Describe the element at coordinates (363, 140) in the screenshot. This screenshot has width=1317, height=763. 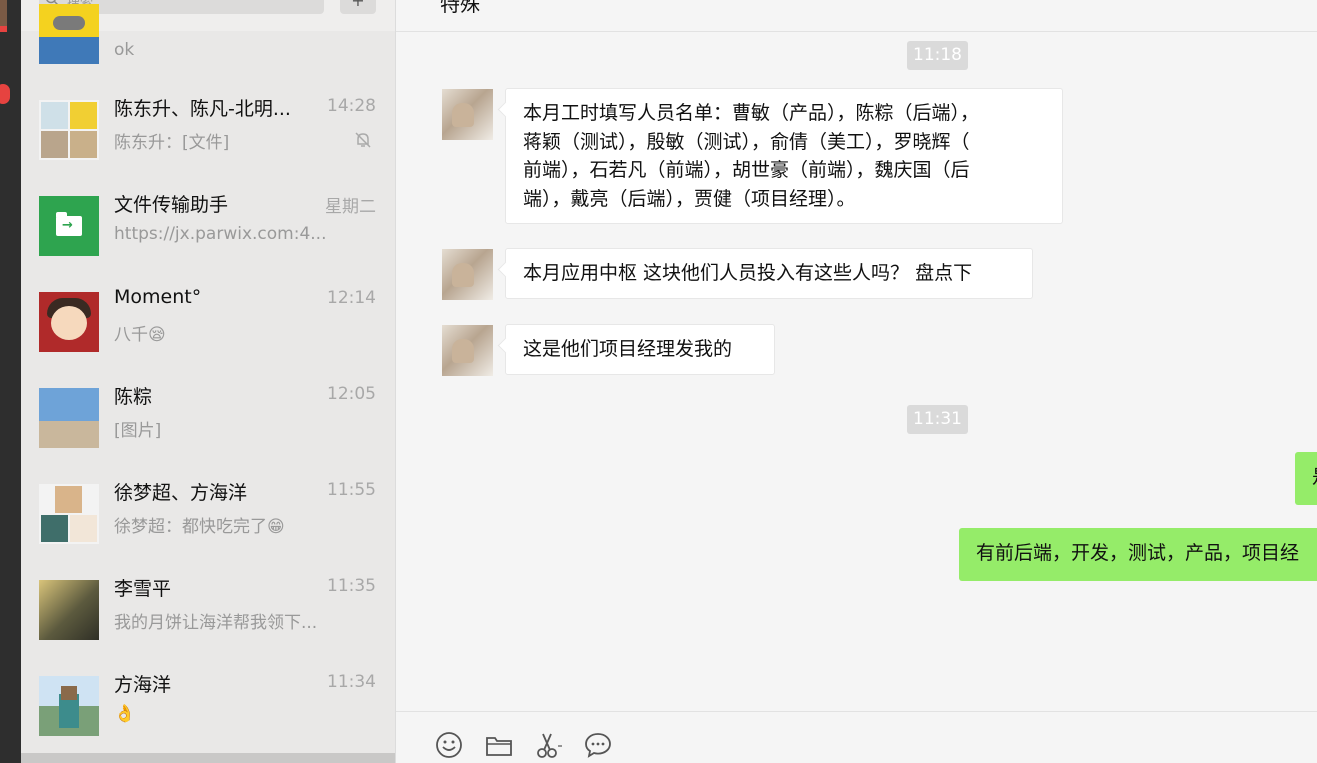
I see `mute-icon` at that location.